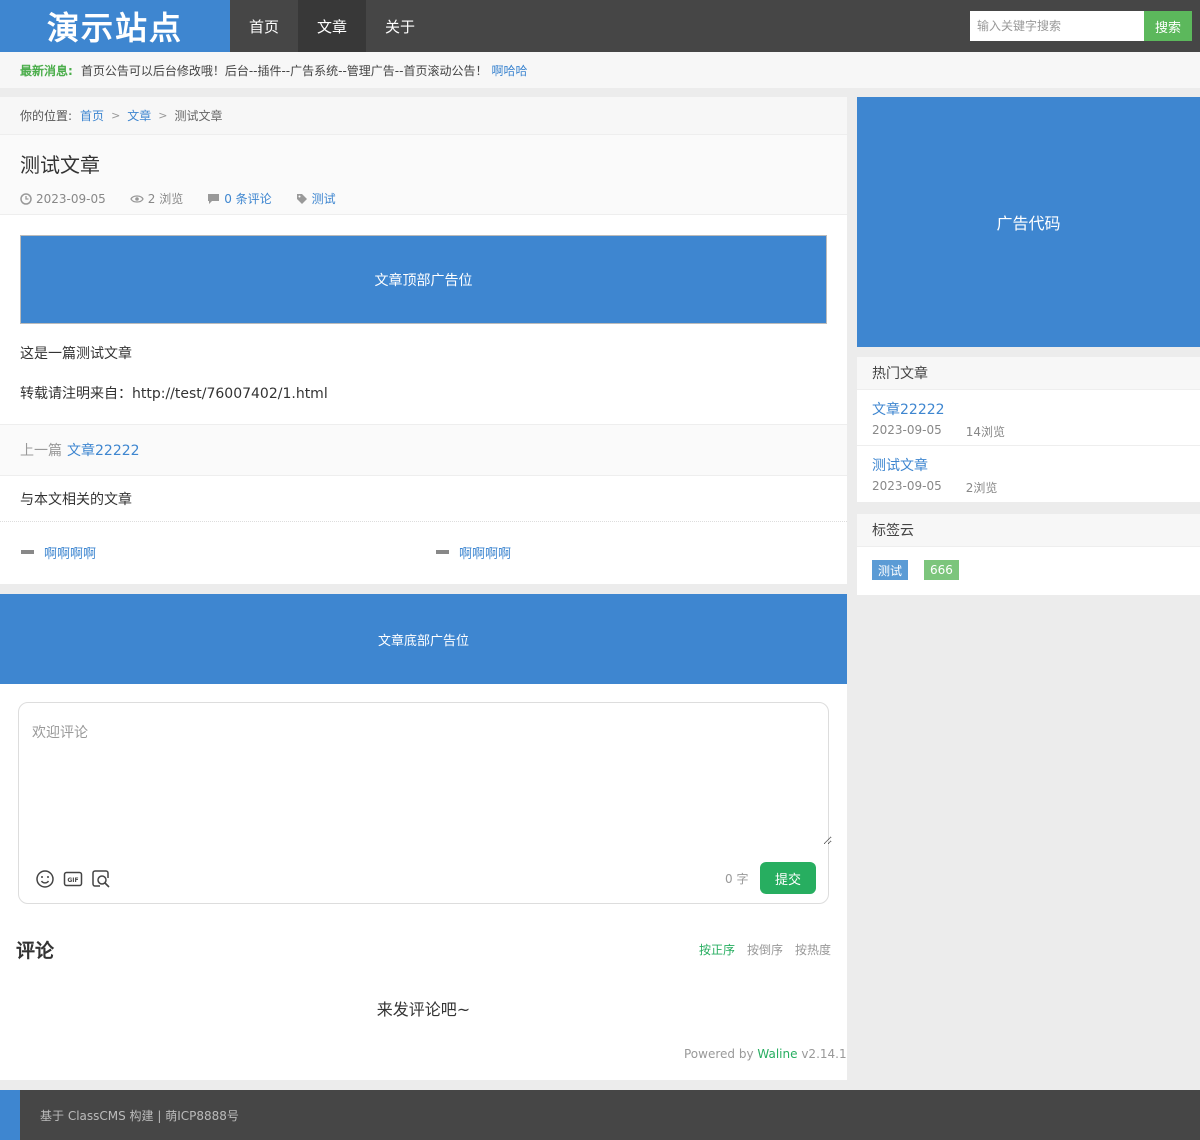  What do you see at coordinates (284, 70) in the screenshot?
I see `notice-text: 首页公告可以后台修改哦！后台--插件--广告系统--管理广告--首页滚动公告！` at bounding box center [284, 70].